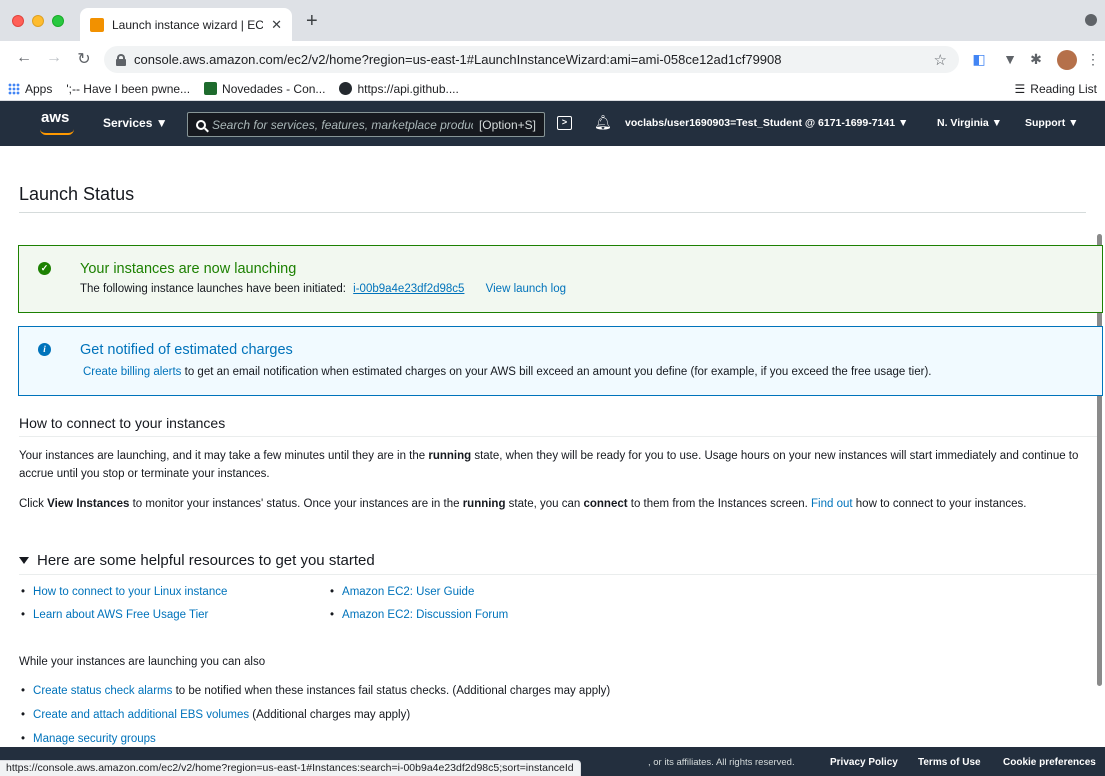 This screenshot has width=1105, height=776. Describe the element at coordinates (408, 289) in the screenshot. I see `instance-id-link: i-00b9a4e23df2d98c5` at that location.